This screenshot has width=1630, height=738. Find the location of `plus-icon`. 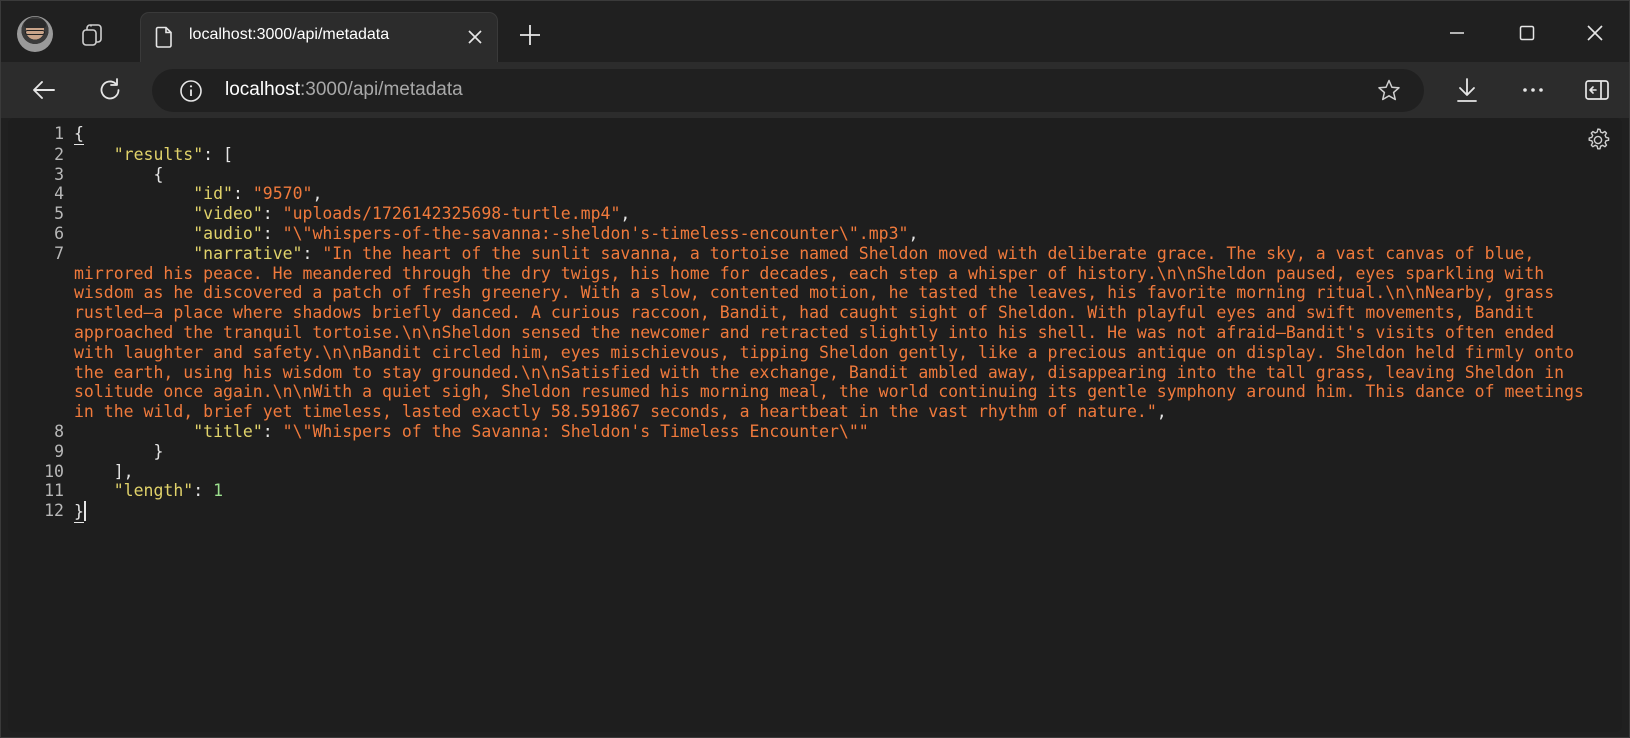

plus-icon is located at coordinates (530, 35).